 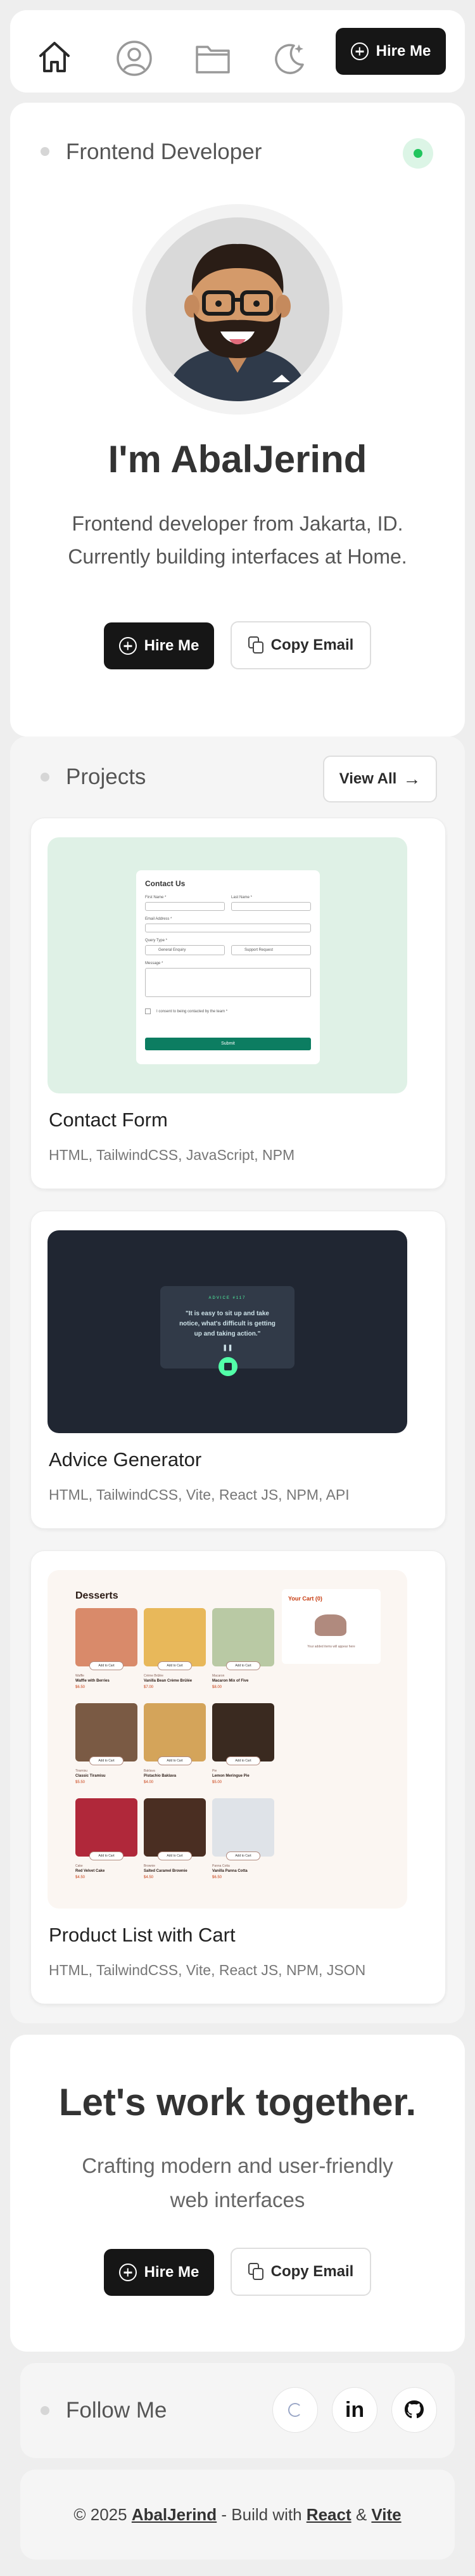 I want to click on project-name: Product List with Cart, so click(x=142, y=1935).